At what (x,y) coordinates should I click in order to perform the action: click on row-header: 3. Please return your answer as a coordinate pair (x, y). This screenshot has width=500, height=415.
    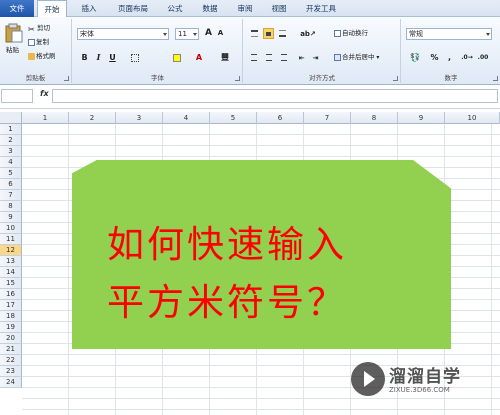
    Looking at the image, I should click on (11, 151).